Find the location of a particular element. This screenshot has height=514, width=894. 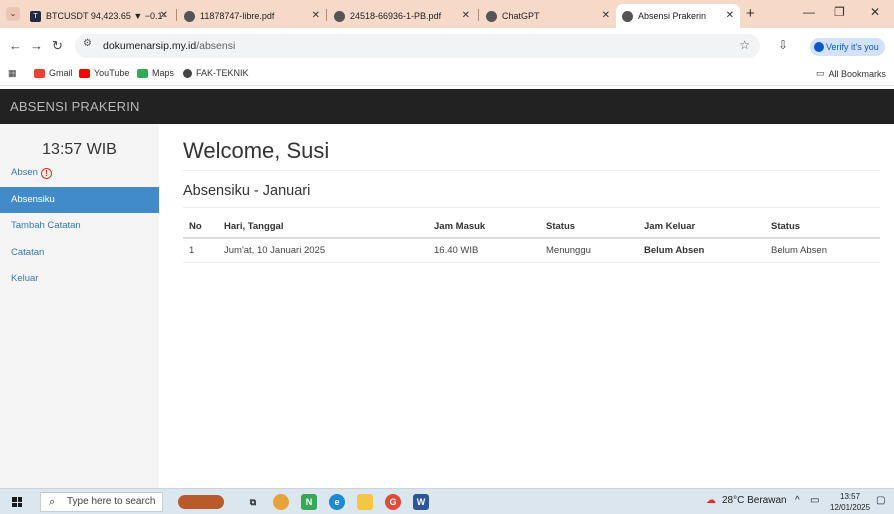

all-bookmarks: ▭ All Bookmarks is located at coordinates (851, 73).